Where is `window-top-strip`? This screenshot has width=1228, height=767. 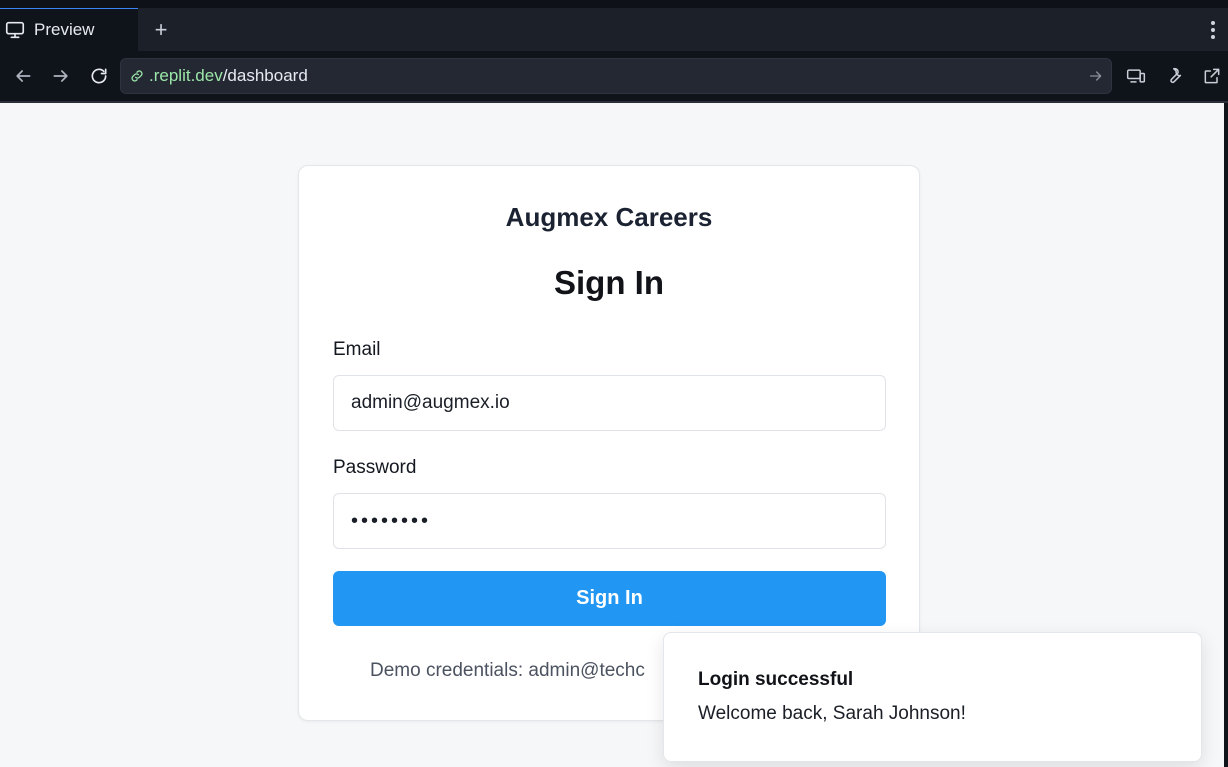 window-top-strip is located at coordinates (614, 4).